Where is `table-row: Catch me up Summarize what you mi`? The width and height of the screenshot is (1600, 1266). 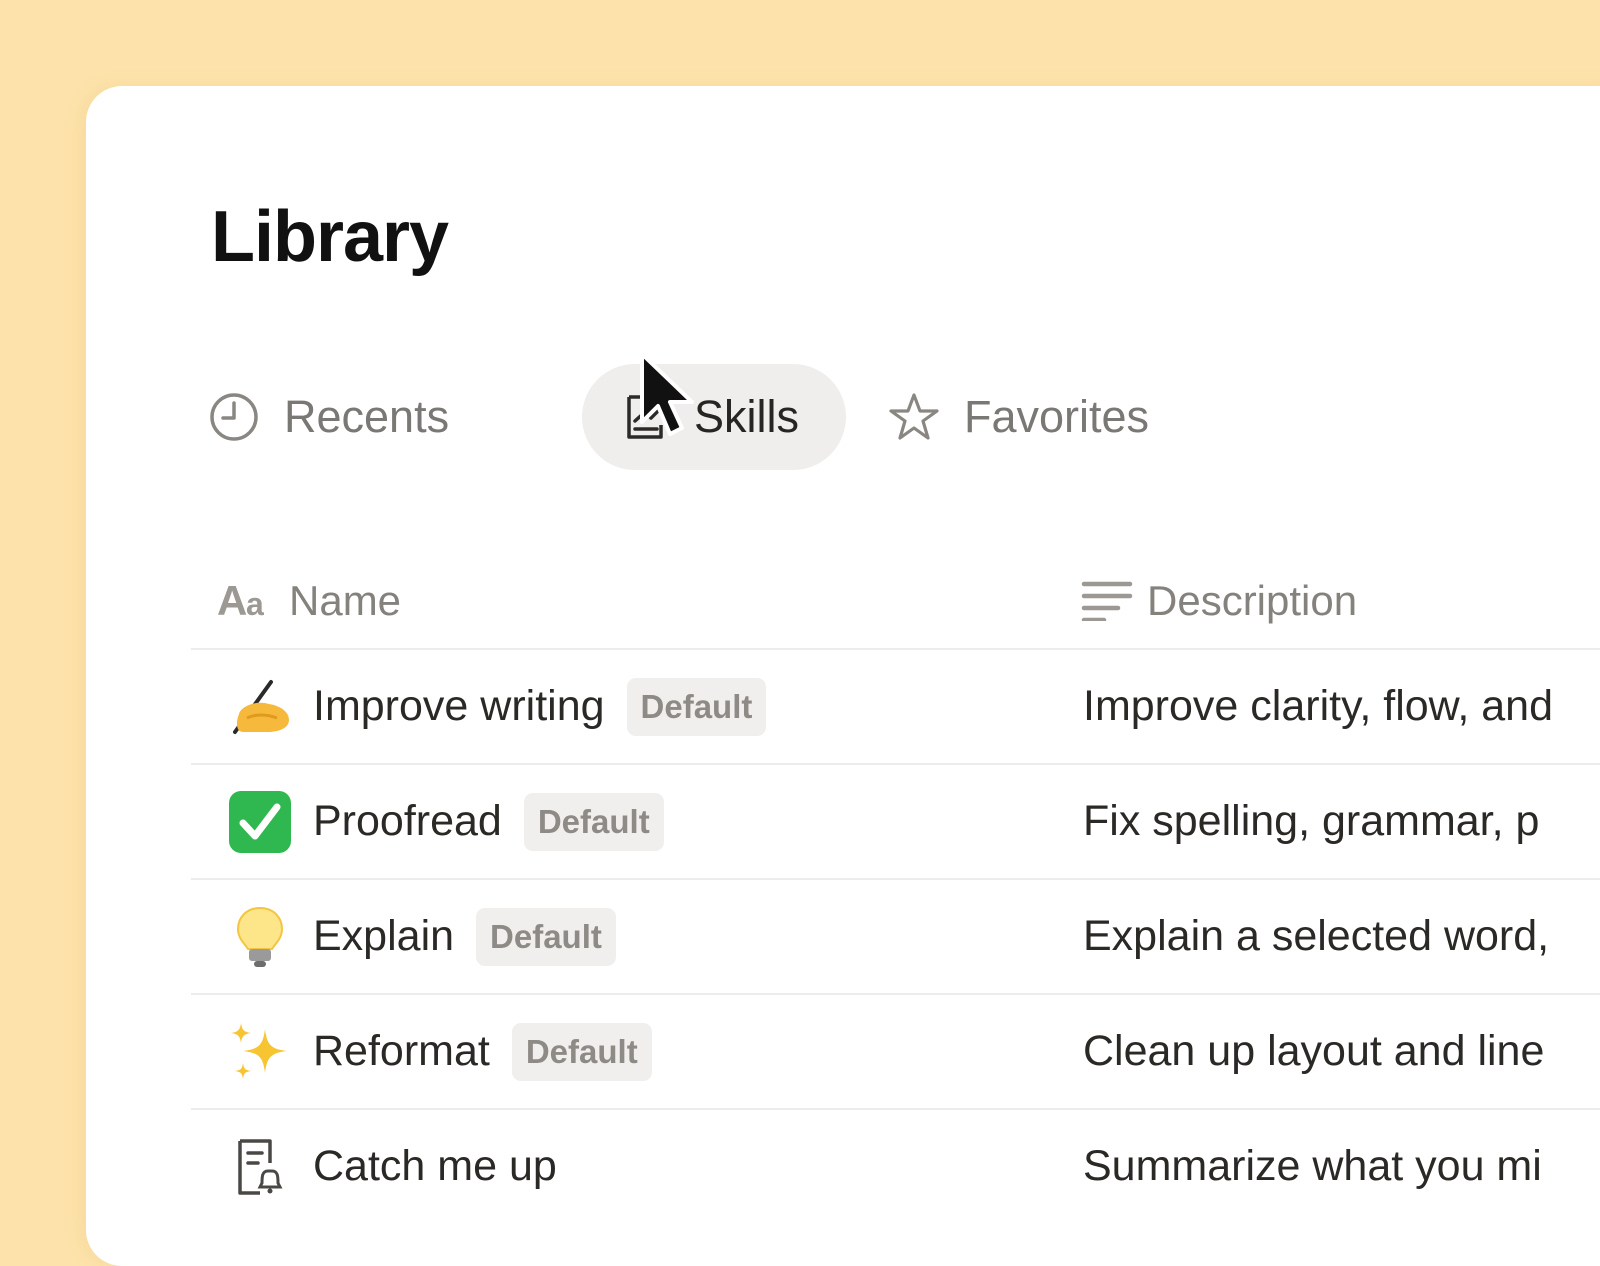 table-row: Catch me up Summarize what you mi is located at coordinates (895, 1165).